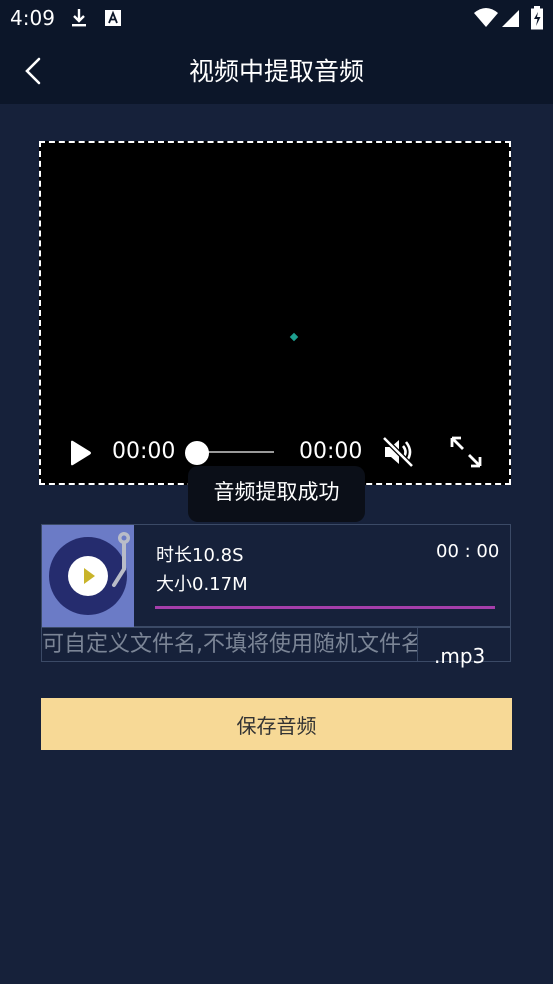 Image resolution: width=553 pixels, height=984 pixels. I want to click on a-notification-icon, so click(113, 20).